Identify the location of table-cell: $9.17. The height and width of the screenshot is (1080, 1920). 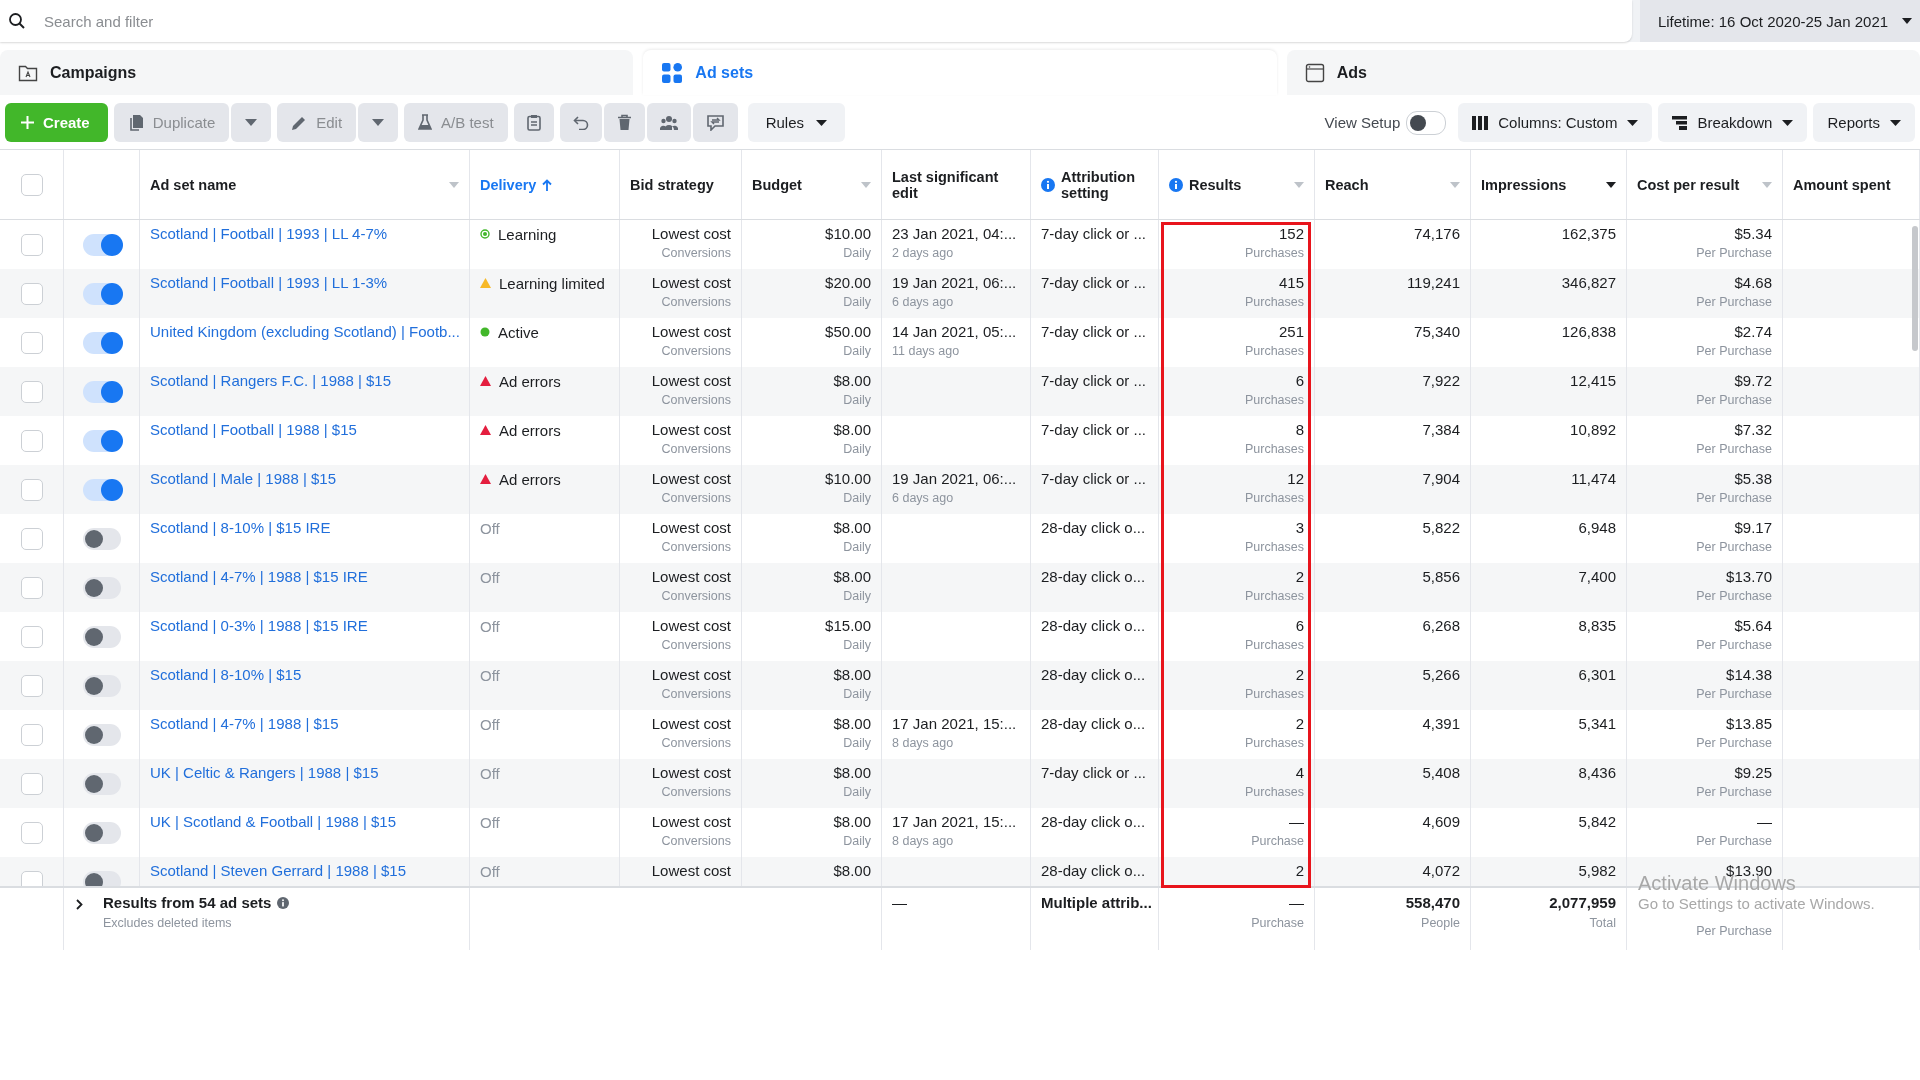
(1753, 527).